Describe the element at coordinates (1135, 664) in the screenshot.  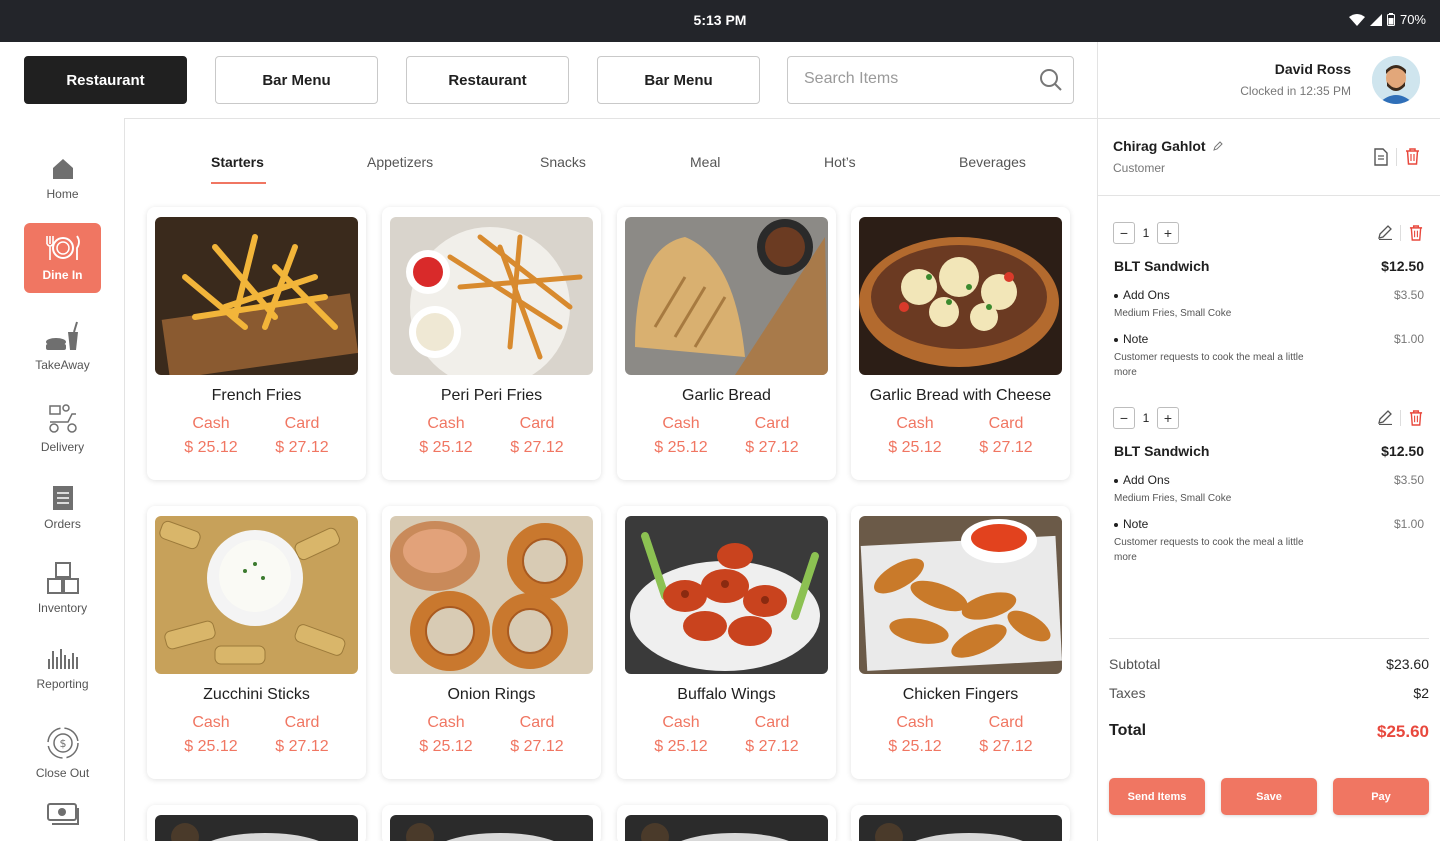
I see `subtotal-label: Subtotal` at that location.